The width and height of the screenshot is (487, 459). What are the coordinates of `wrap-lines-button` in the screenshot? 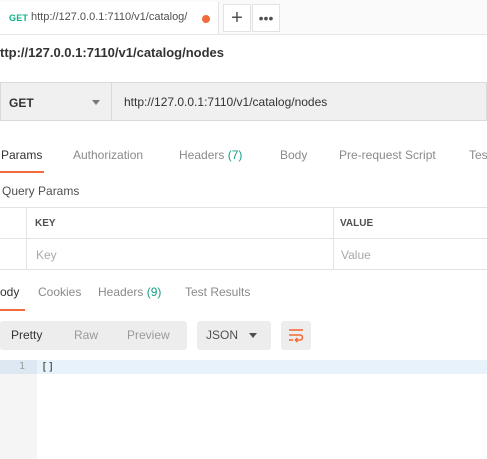 It's located at (296, 335).